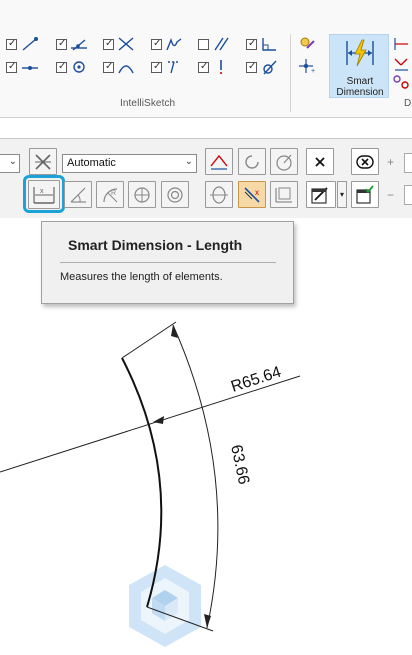 This screenshot has height=655, width=412. I want to click on orientation-icon, so click(252, 162).